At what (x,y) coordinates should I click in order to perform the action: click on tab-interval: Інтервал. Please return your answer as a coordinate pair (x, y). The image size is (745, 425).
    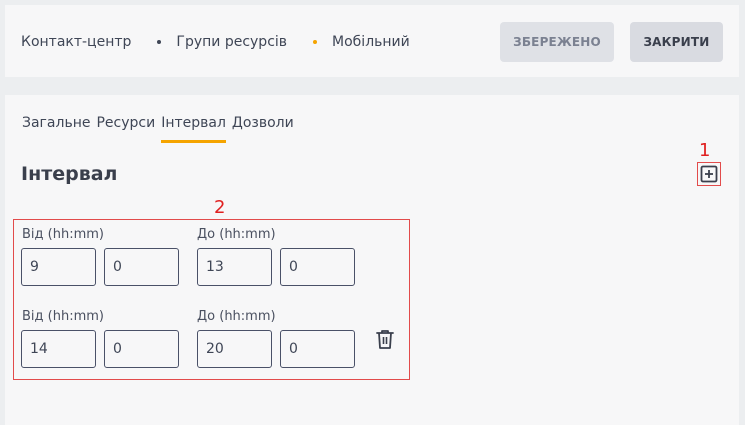
    Looking at the image, I should click on (193, 129).